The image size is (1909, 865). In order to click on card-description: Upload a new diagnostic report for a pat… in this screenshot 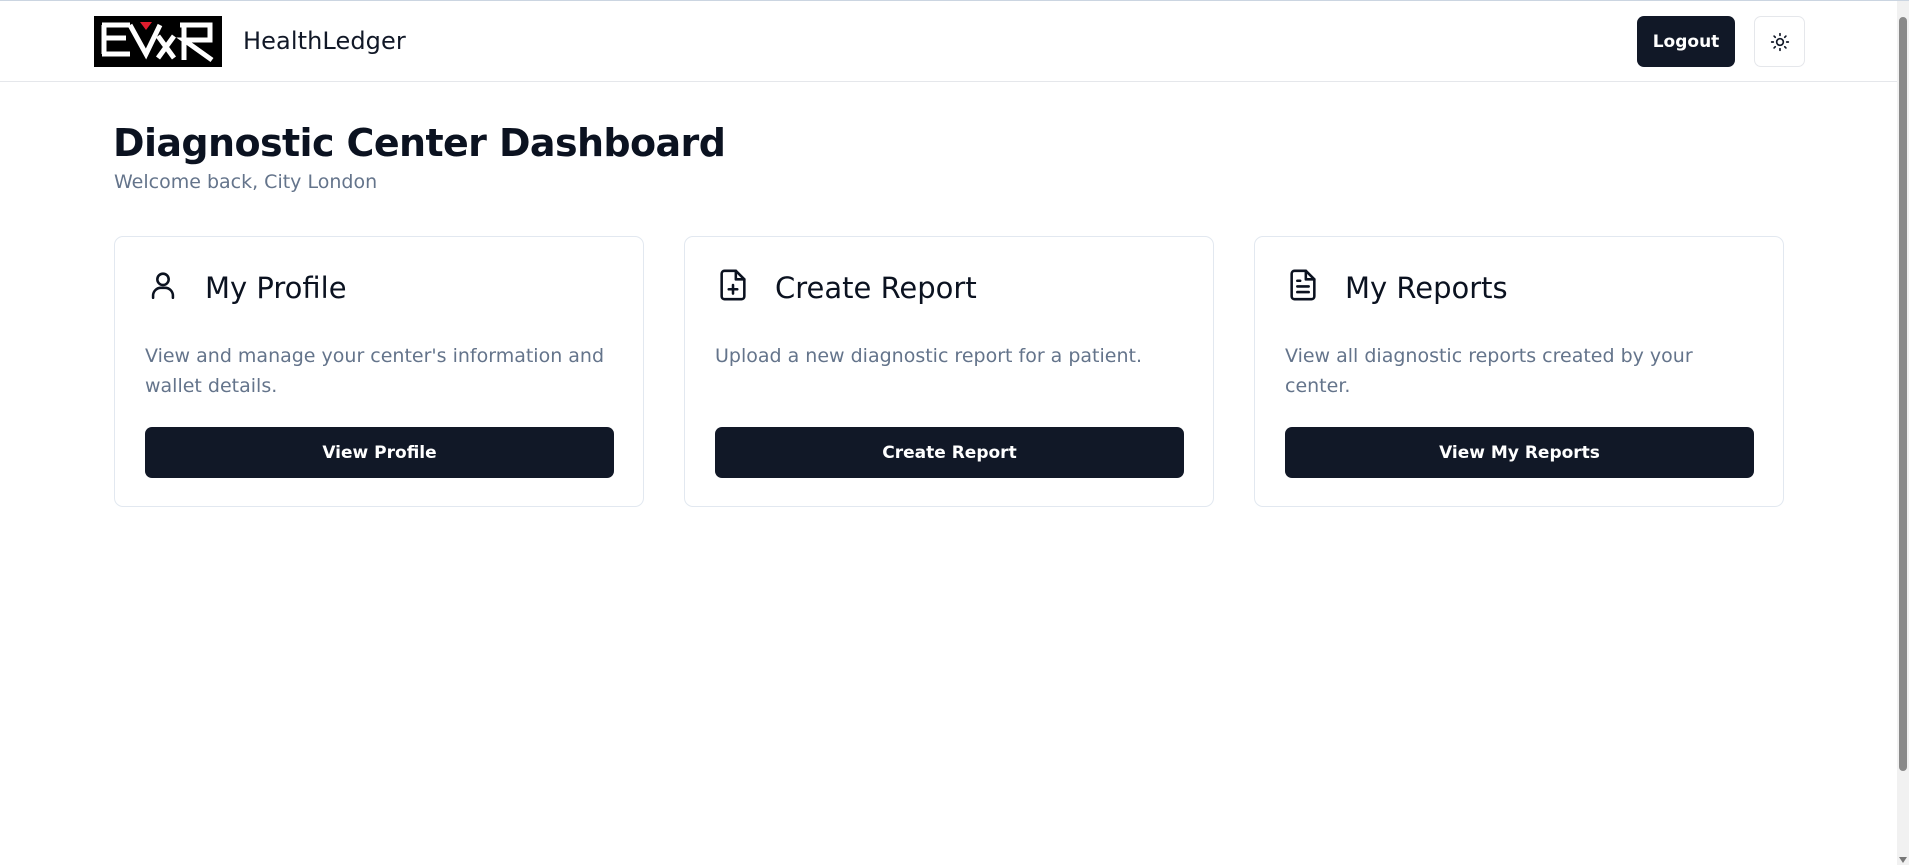, I will do `click(928, 356)`.